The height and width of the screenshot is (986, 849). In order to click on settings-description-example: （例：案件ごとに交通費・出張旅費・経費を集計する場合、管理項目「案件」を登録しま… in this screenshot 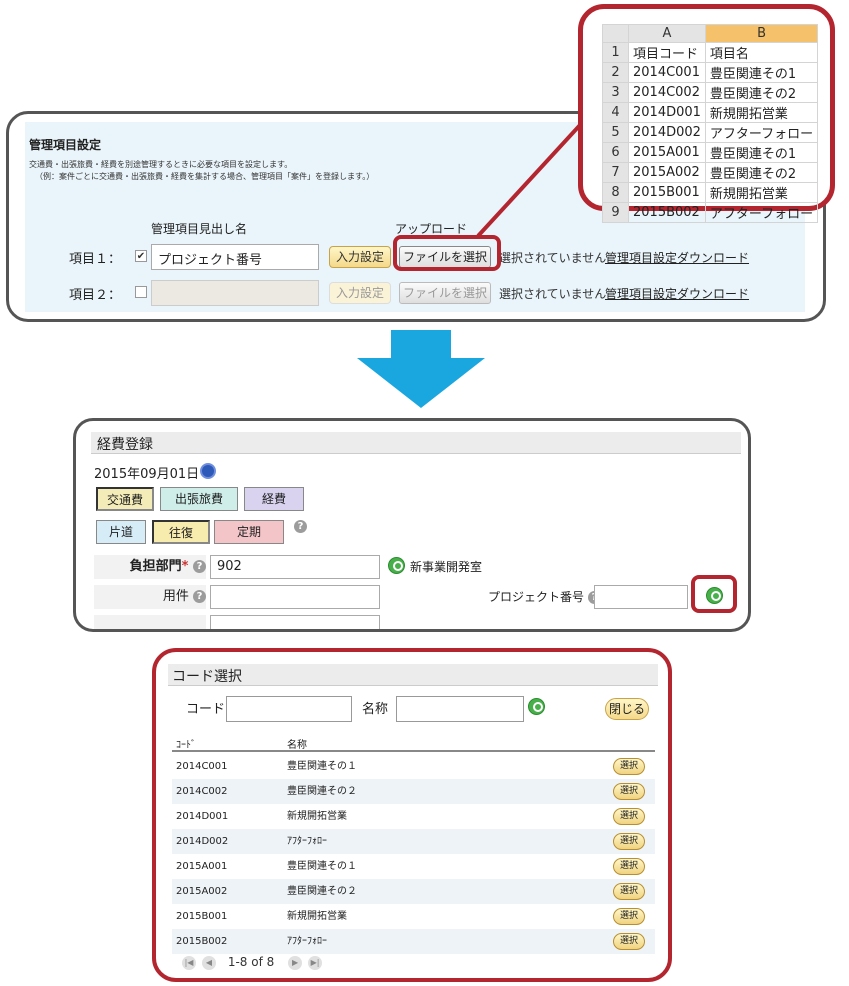, I will do `click(205, 176)`.